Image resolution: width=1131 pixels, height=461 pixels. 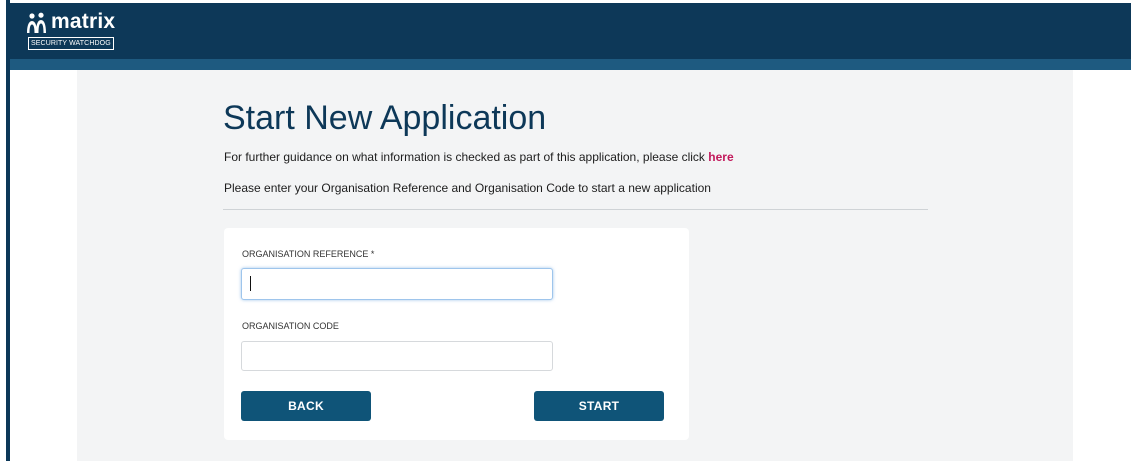 What do you see at coordinates (8, 230) in the screenshot?
I see `left-edge` at bounding box center [8, 230].